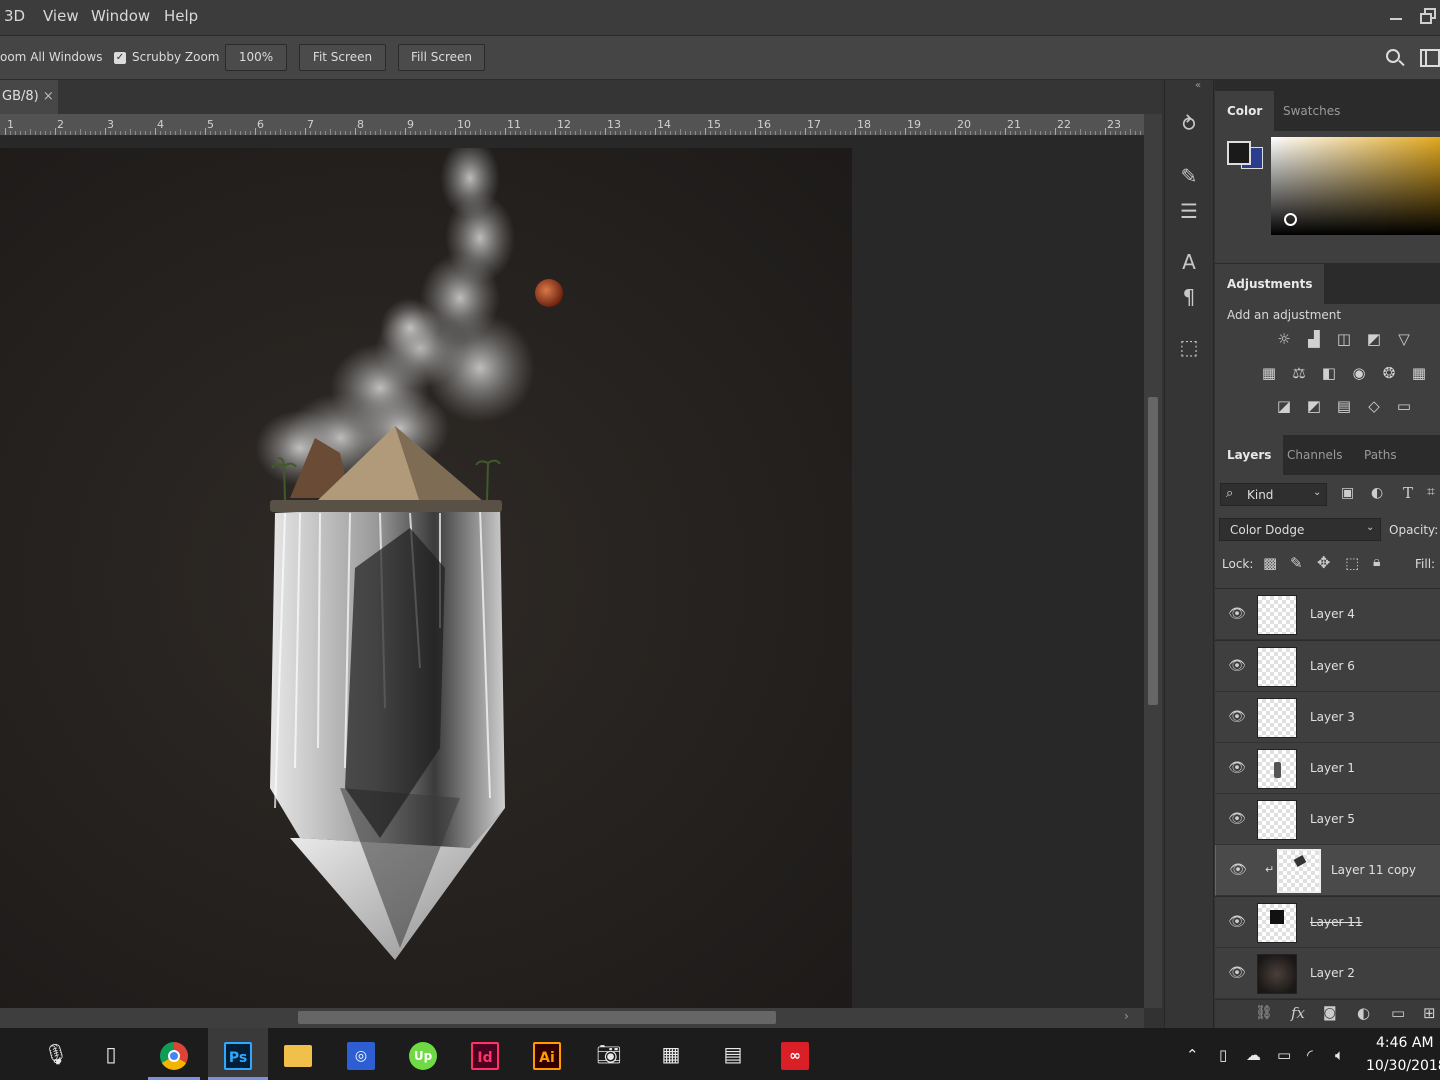 The width and height of the screenshot is (1440, 1080). Describe the element at coordinates (1253, 1055) in the screenshot. I see `onedrive-icon: ☁︎` at that location.